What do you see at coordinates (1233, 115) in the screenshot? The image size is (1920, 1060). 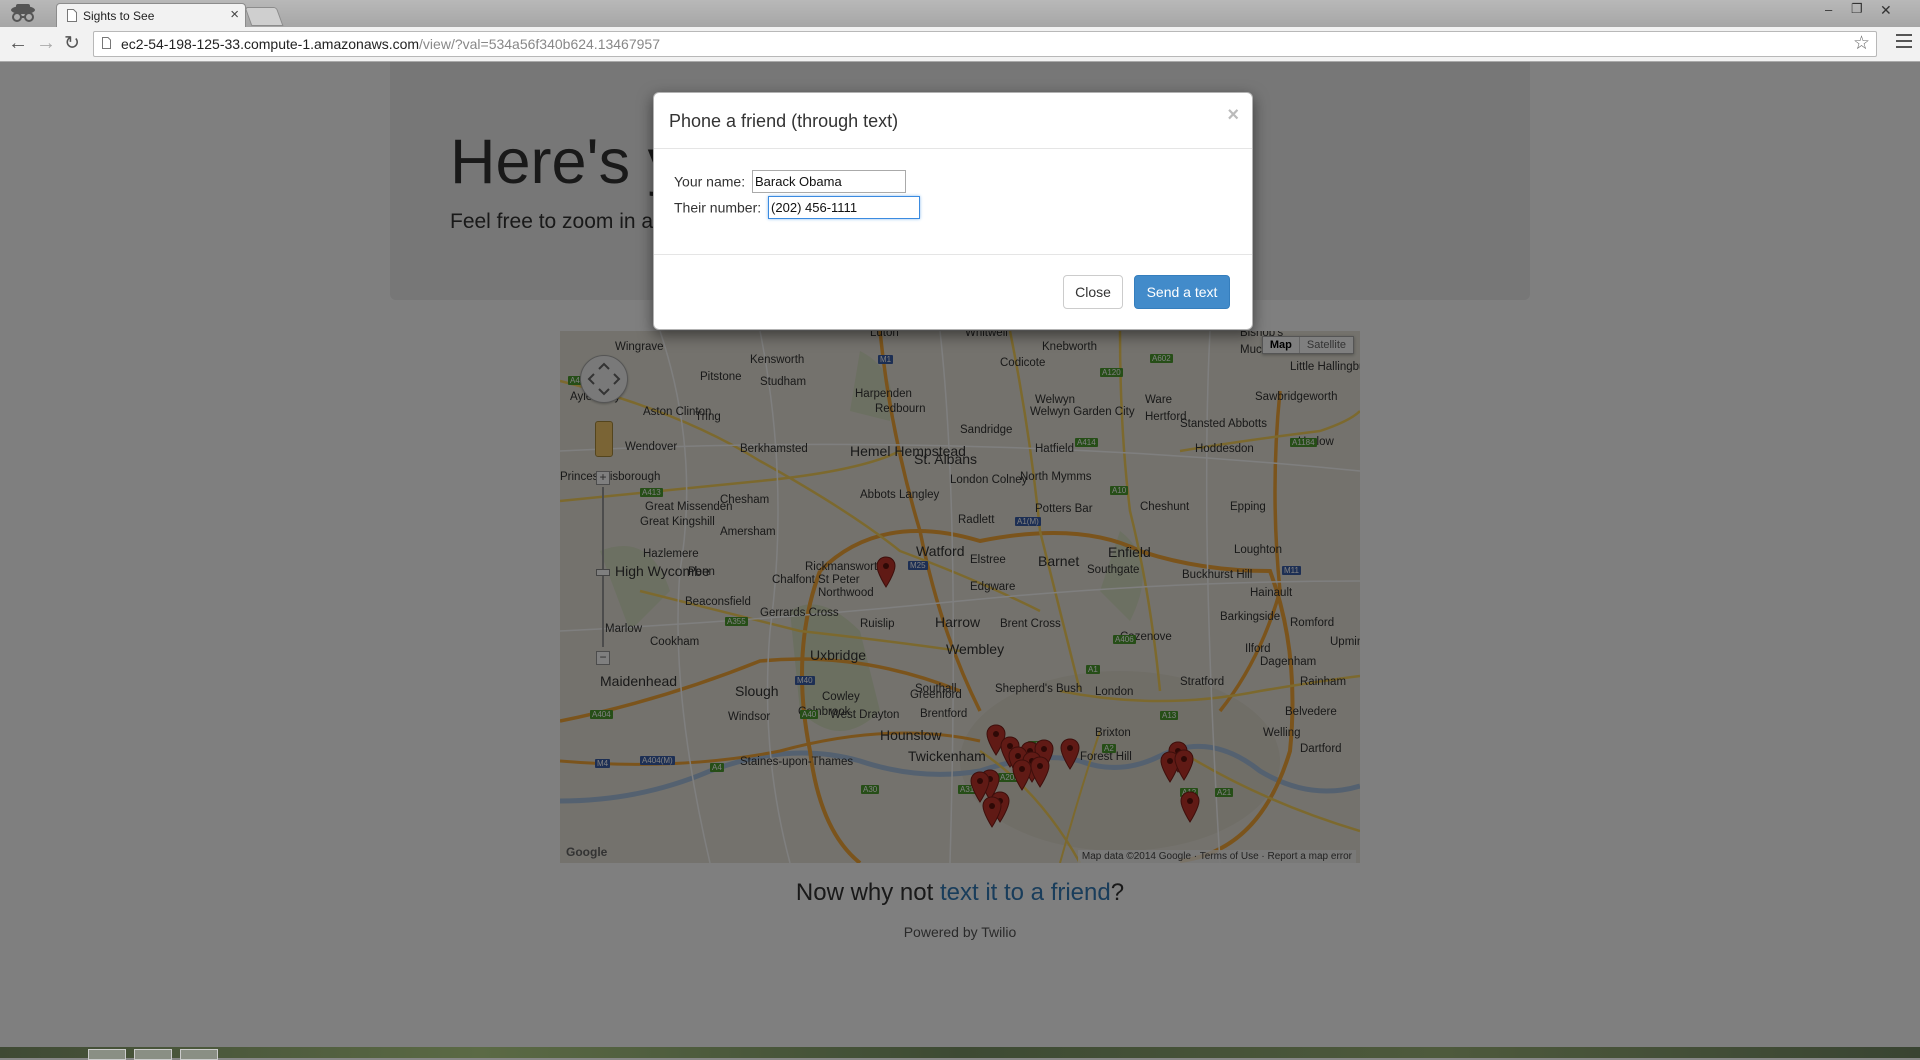 I see `close-icon: ×` at bounding box center [1233, 115].